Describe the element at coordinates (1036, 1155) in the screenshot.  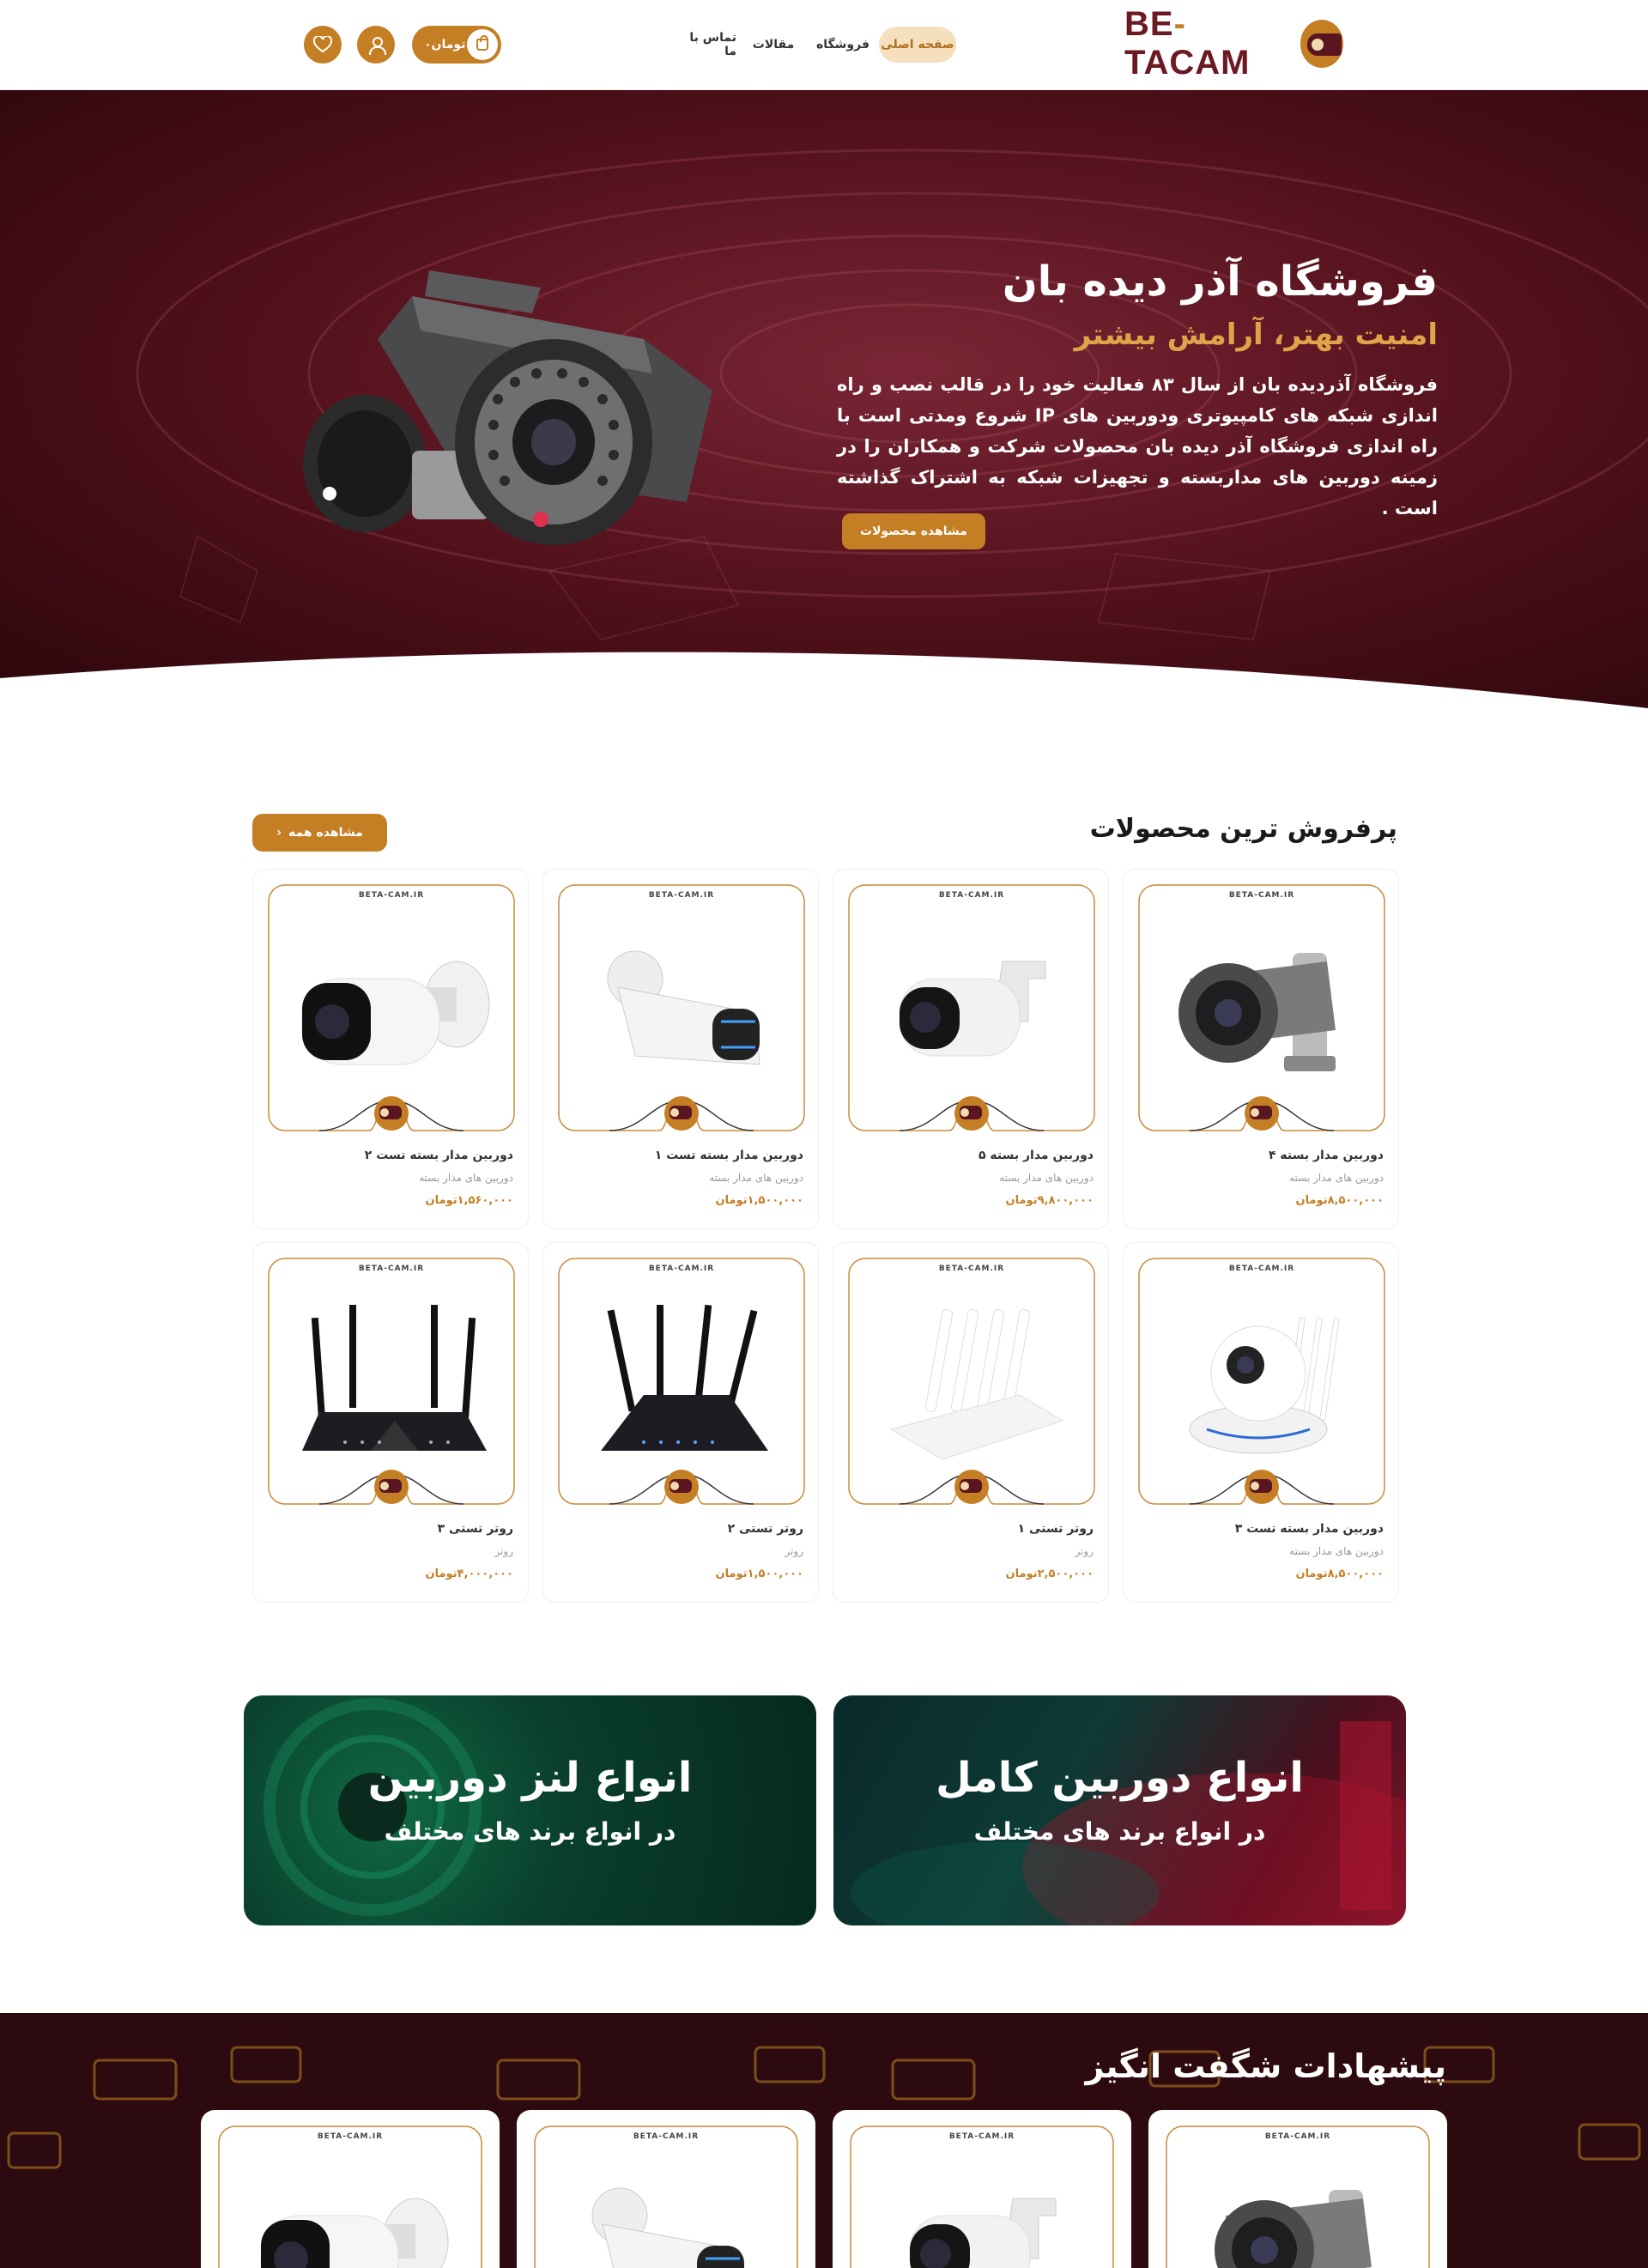
I see `product-name: دوربین مدار بسته ۵` at that location.